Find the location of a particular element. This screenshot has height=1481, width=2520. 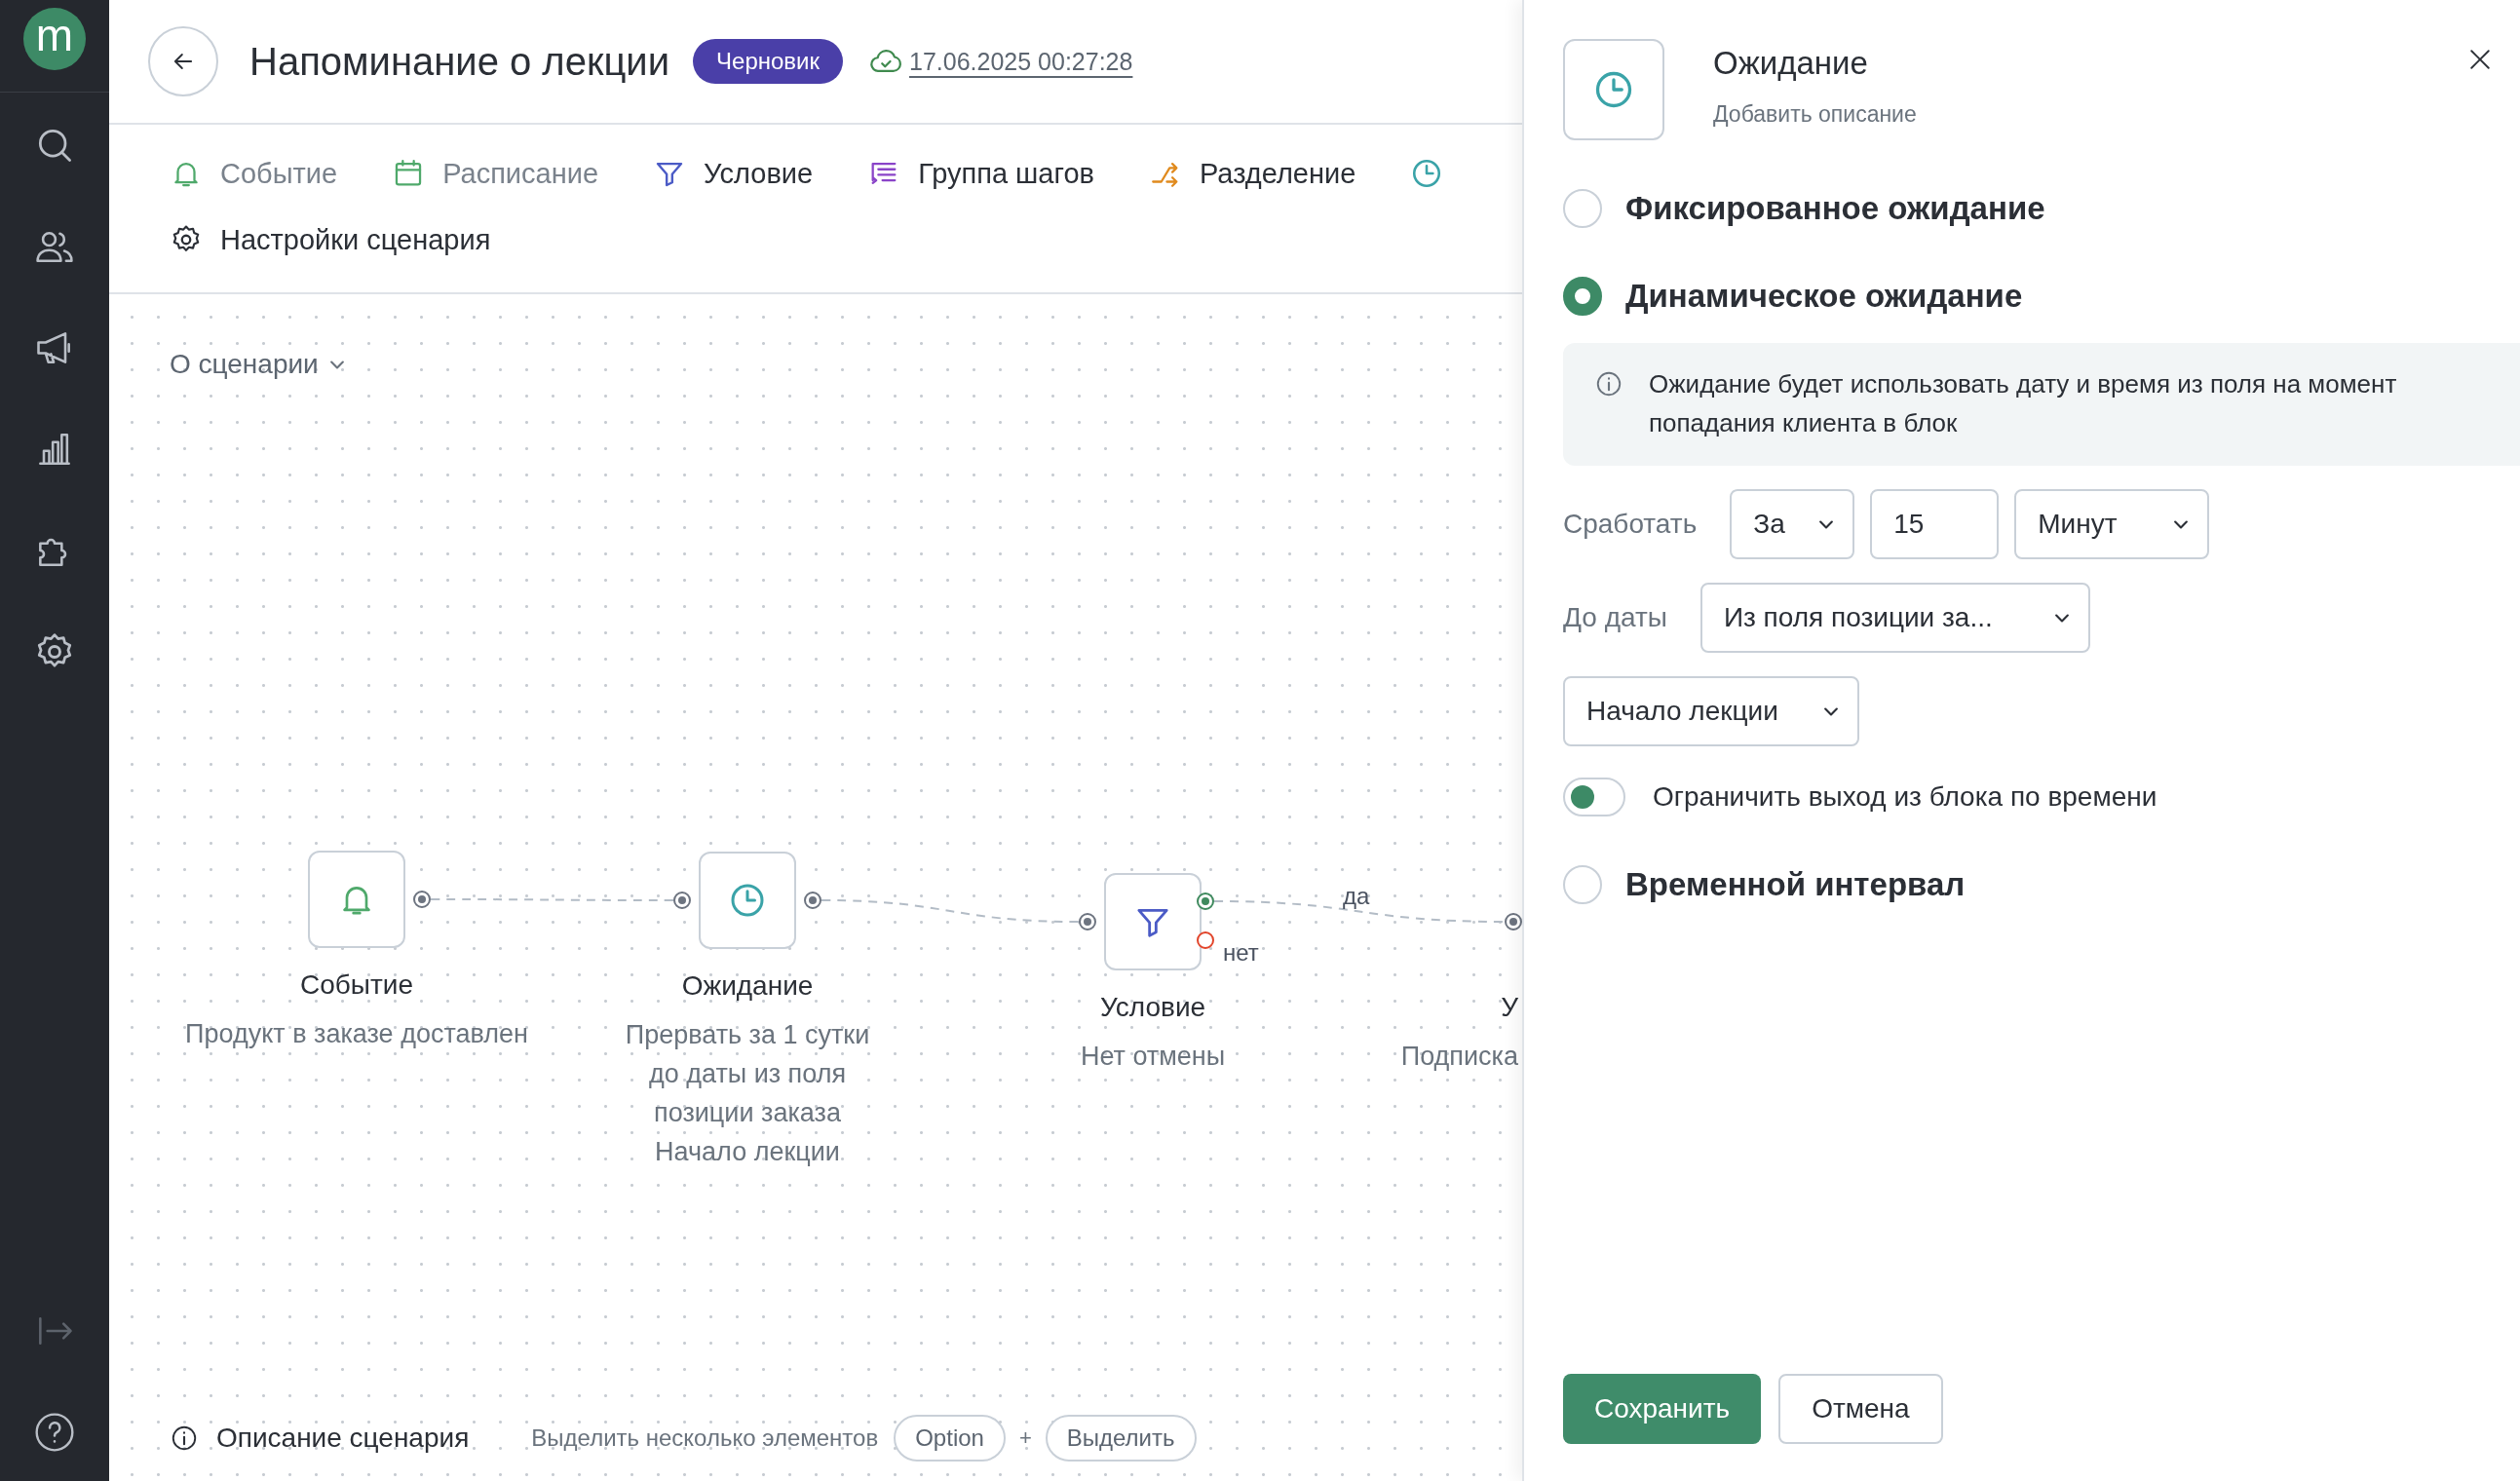

saved-timestamp-link: 17.06.2025 00:27:28 is located at coordinates (1021, 61).